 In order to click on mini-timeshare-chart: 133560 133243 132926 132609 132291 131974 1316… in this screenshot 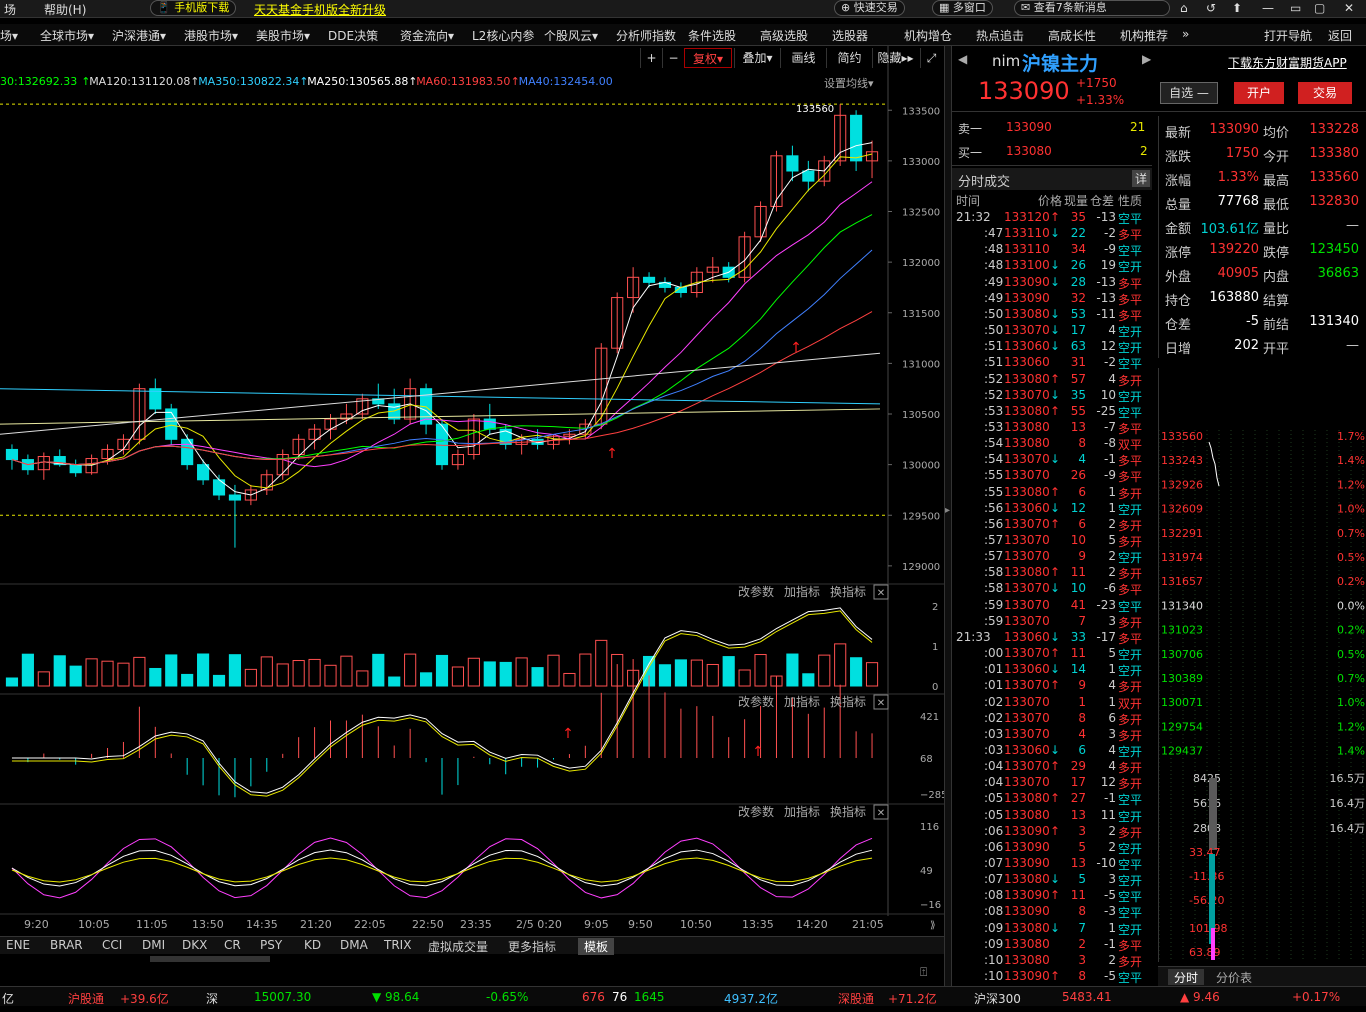, I will do `click(1262, 665)`.